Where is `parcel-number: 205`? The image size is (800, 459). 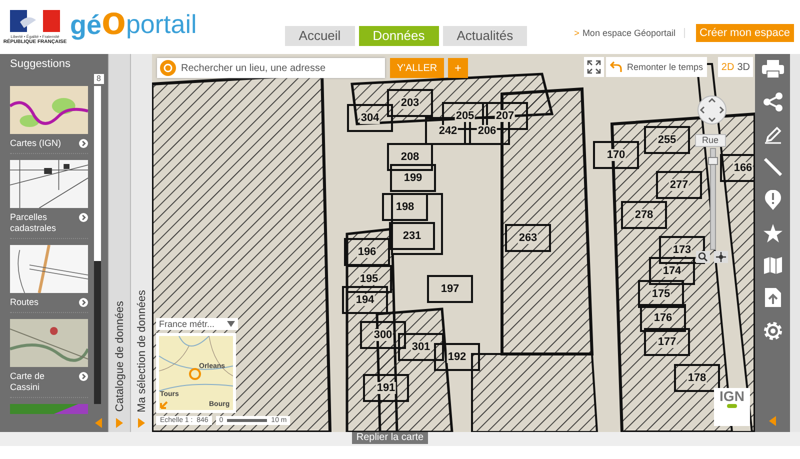
parcel-number: 205 is located at coordinates (465, 116).